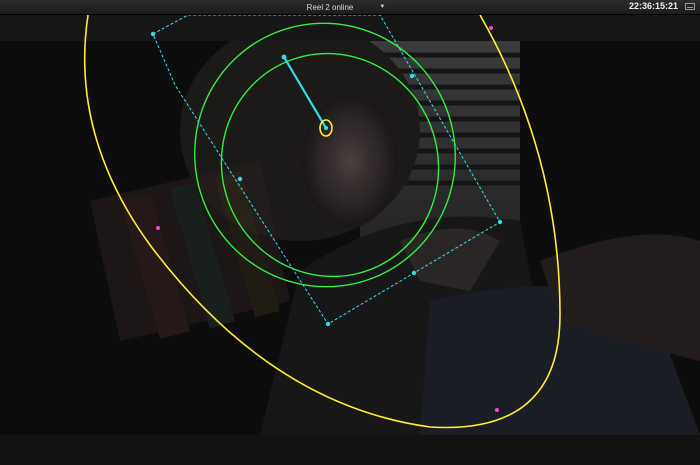 Image resolution: width=700 pixels, height=465 pixels. What do you see at coordinates (382, 7) in the screenshot?
I see `chevron-down-icon: ▼` at bounding box center [382, 7].